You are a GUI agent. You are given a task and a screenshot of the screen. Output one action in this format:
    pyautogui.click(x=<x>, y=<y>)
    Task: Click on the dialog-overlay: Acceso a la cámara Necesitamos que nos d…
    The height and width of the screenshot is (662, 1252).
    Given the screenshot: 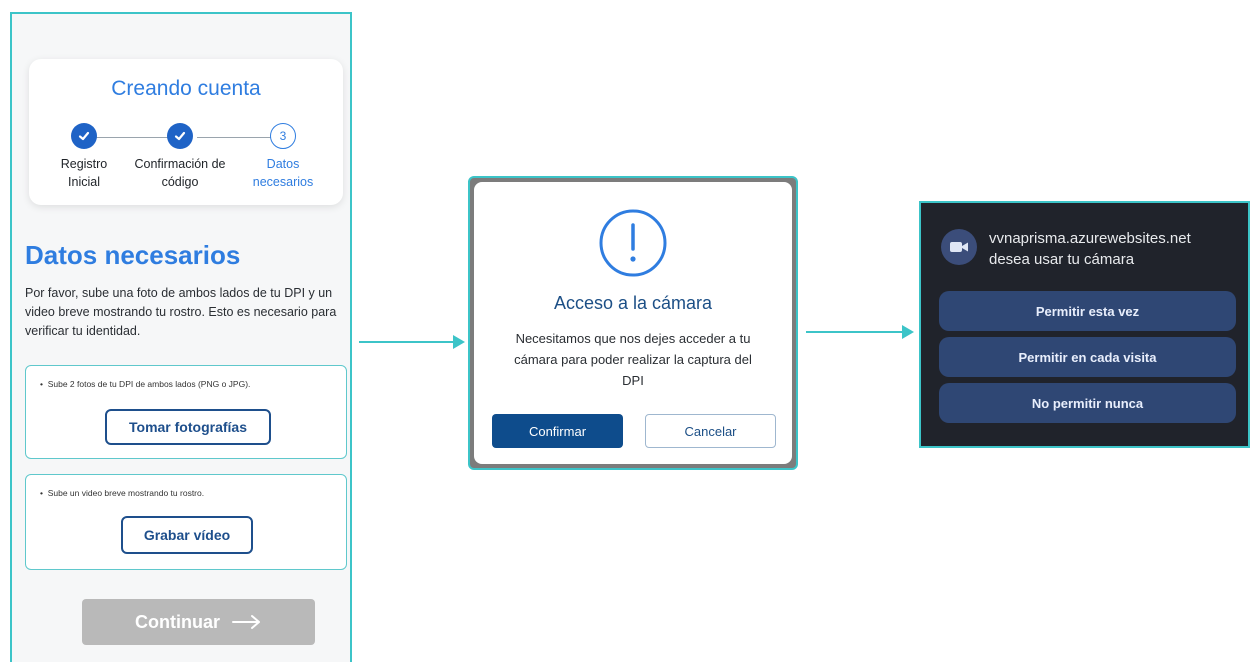 What is the action you would take?
    pyautogui.click(x=633, y=323)
    